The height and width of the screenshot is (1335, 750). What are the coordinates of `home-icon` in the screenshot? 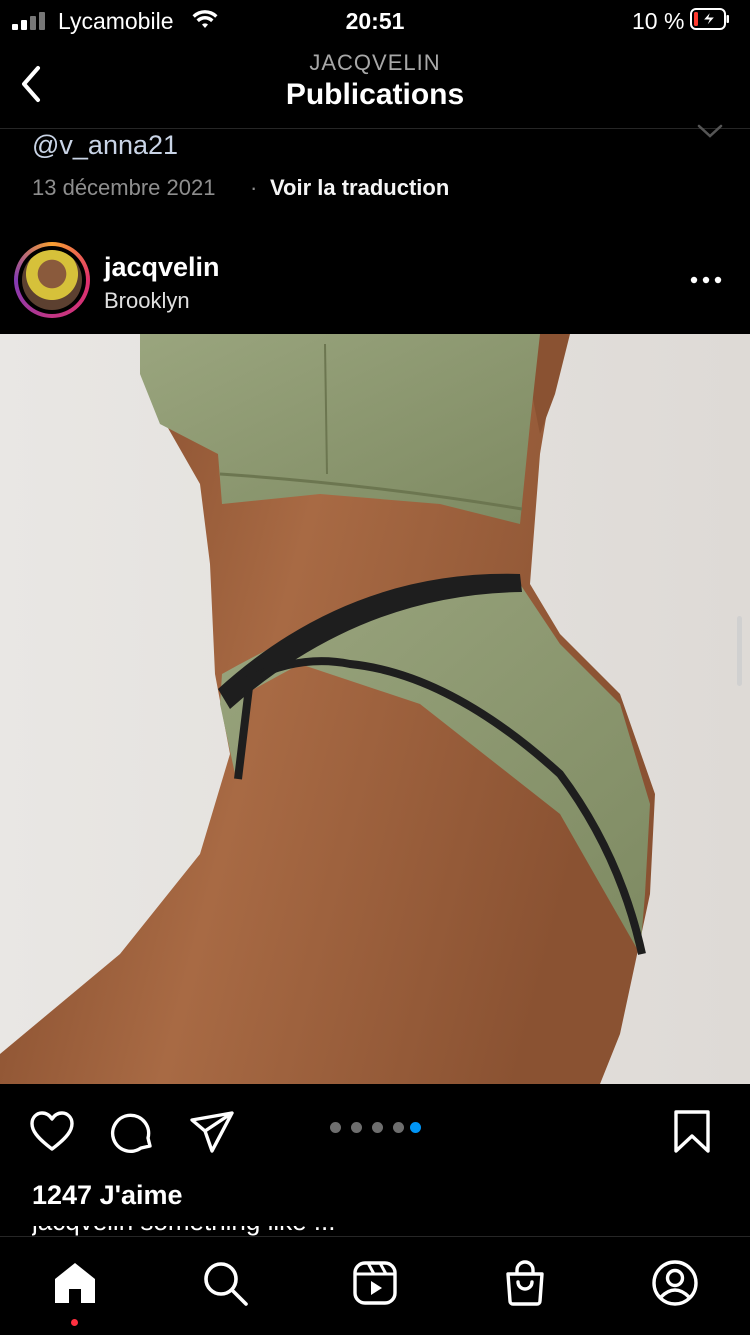 It's located at (75, 1283).